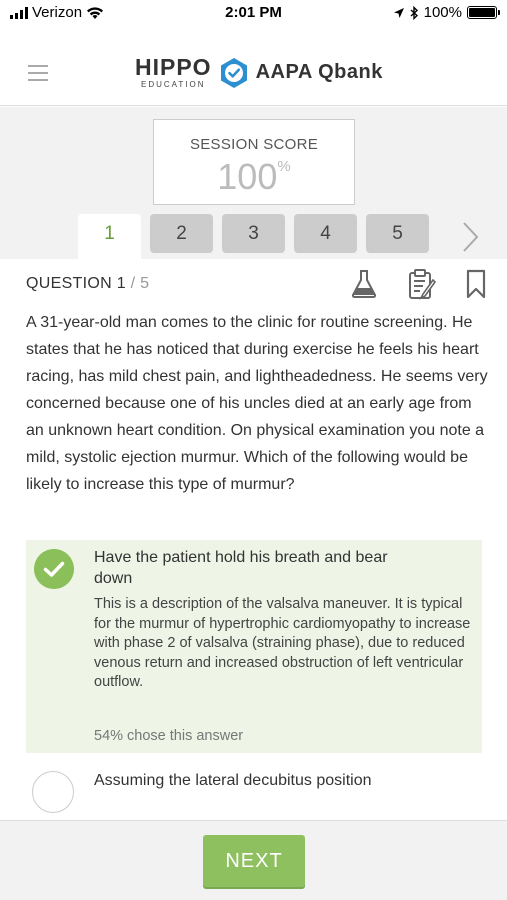 The width and height of the screenshot is (507, 900). I want to click on footer-bar: NEXT, so click(253, 860).